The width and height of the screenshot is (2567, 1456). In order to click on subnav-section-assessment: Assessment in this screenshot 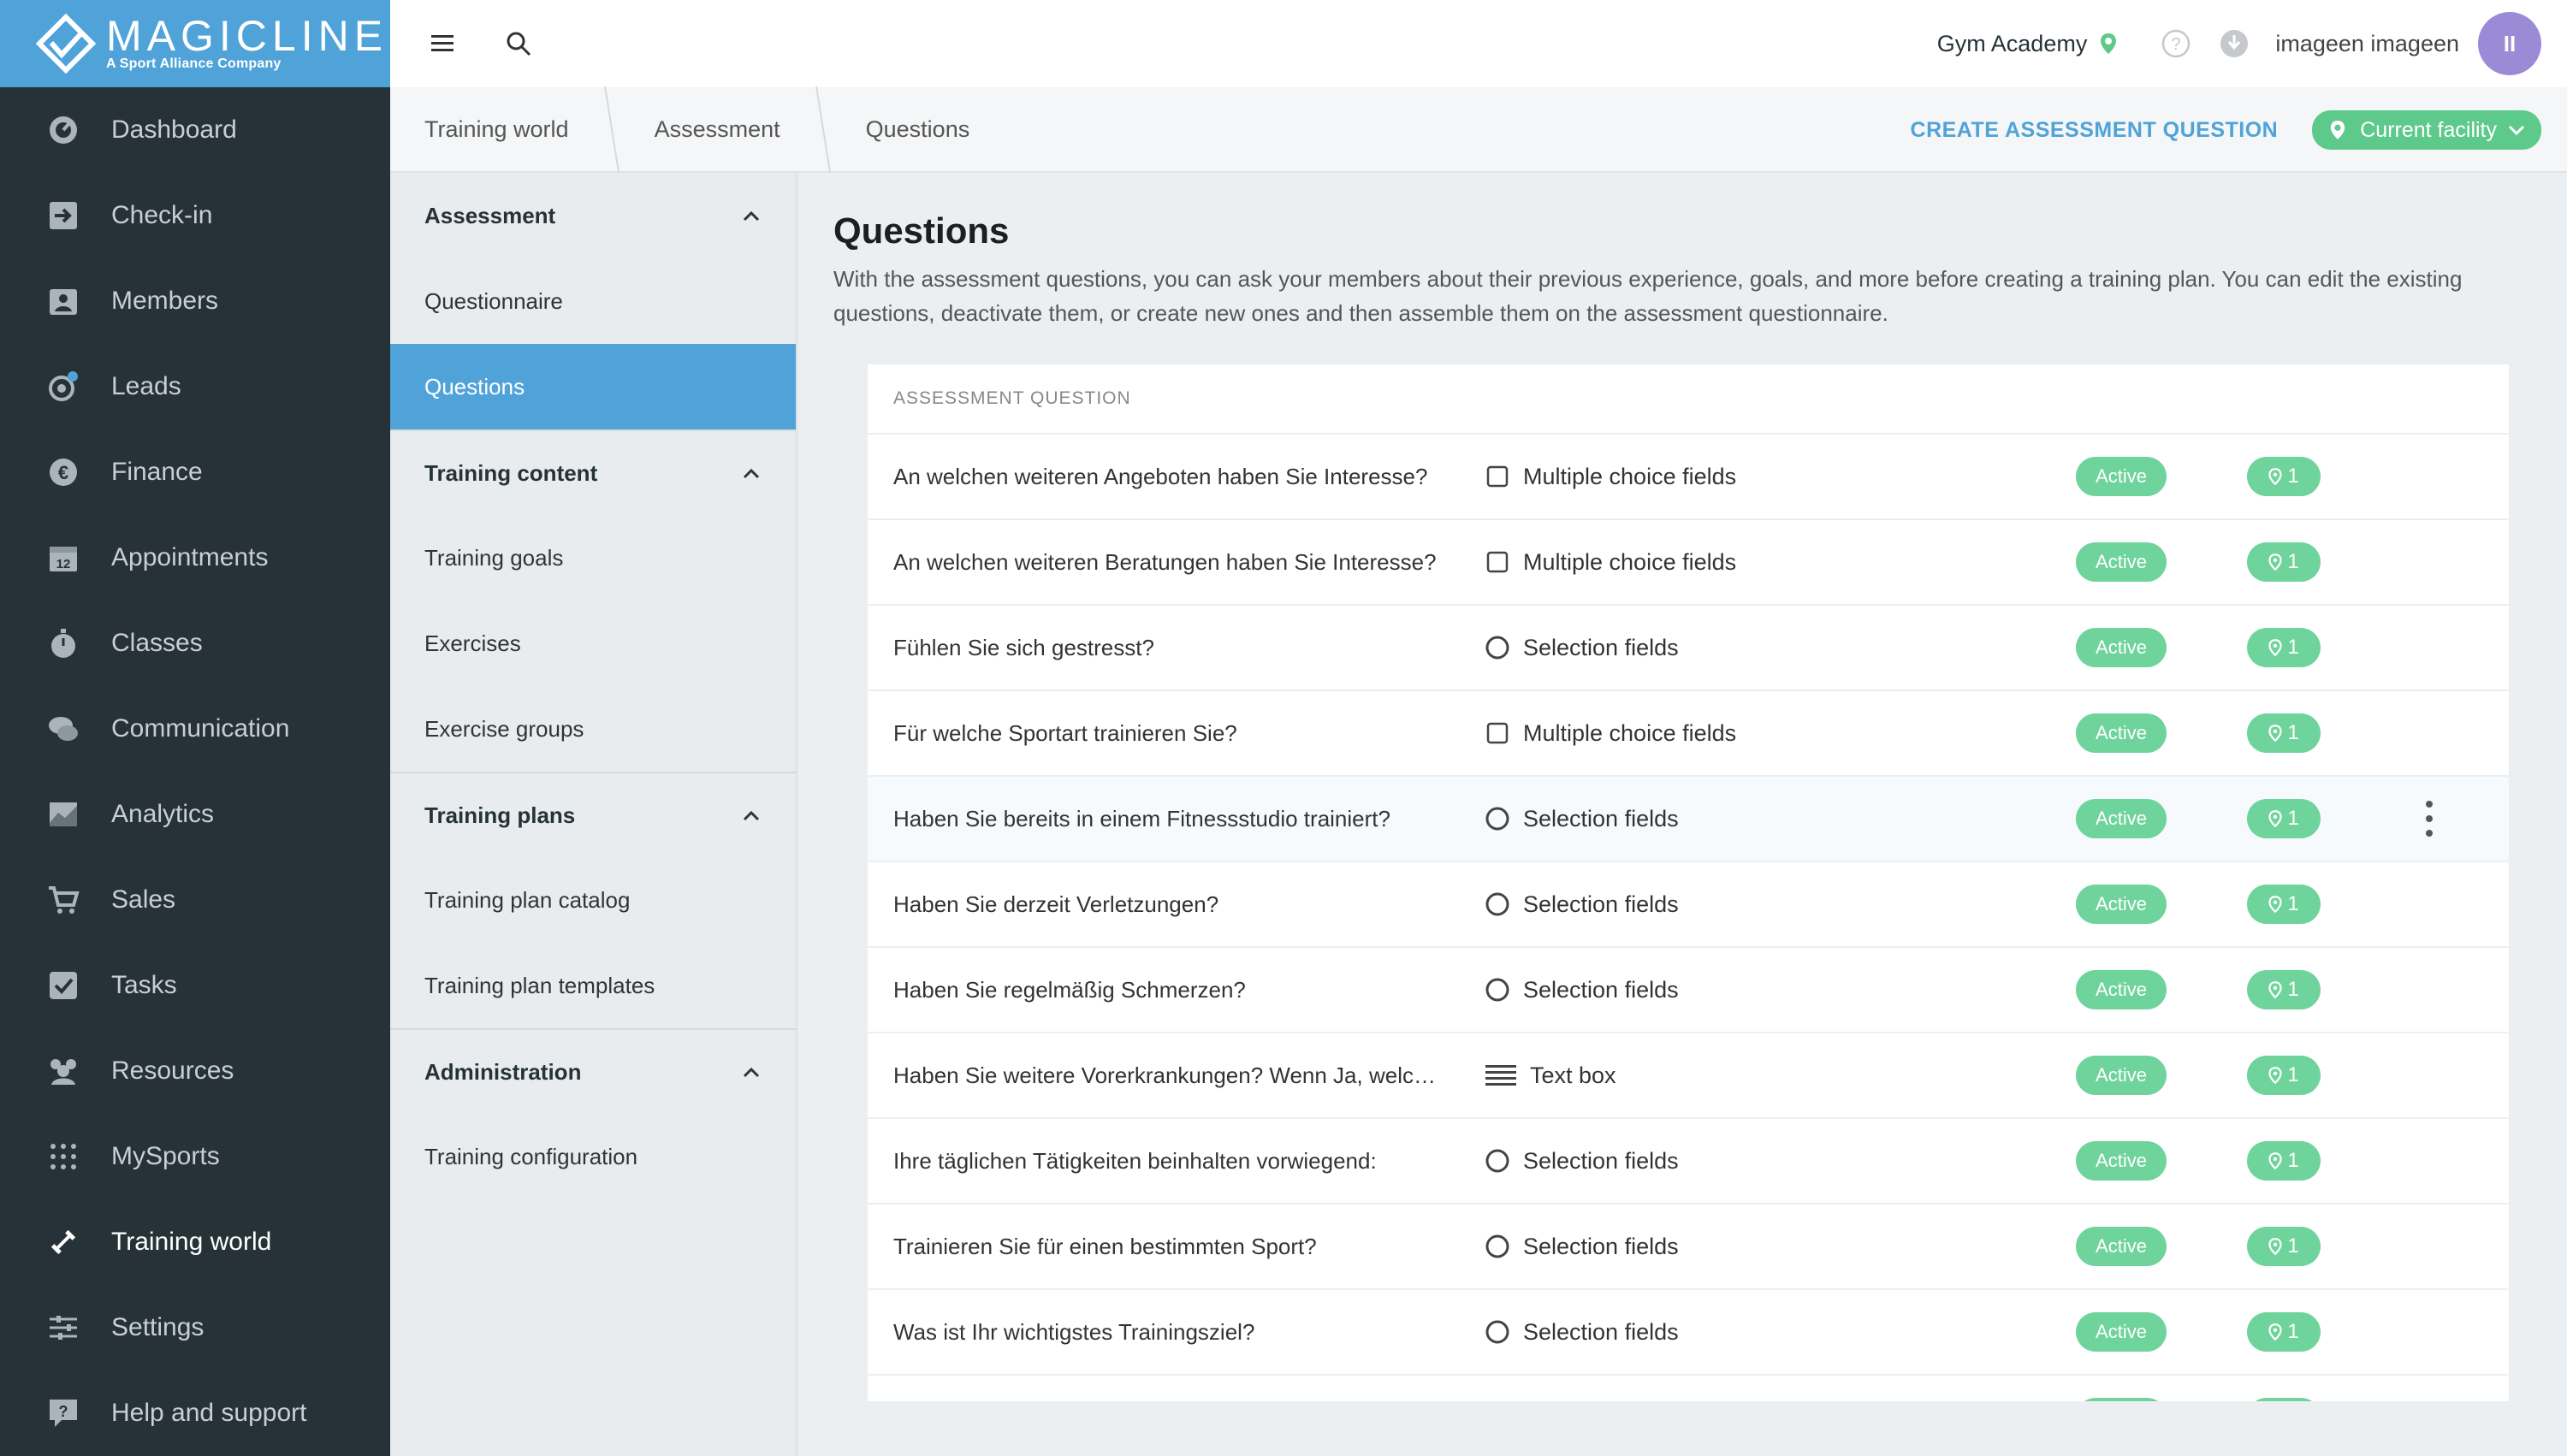, I will do `click(593, 215)`.